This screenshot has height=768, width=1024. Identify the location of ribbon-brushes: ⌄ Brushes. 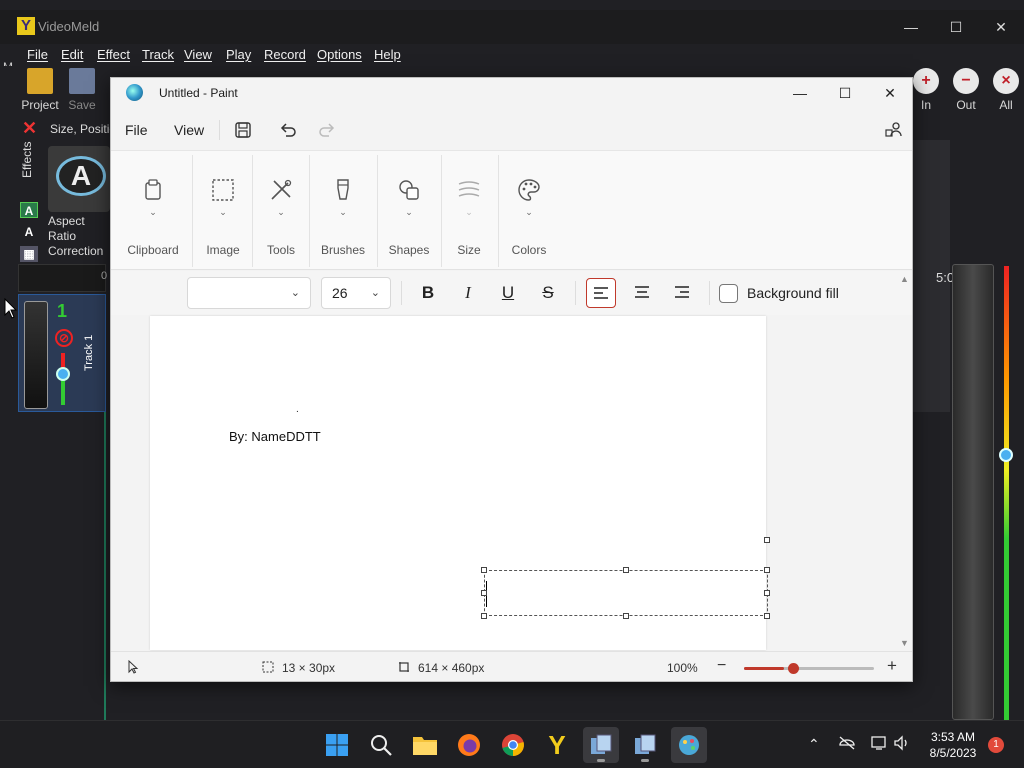
(343, 211).